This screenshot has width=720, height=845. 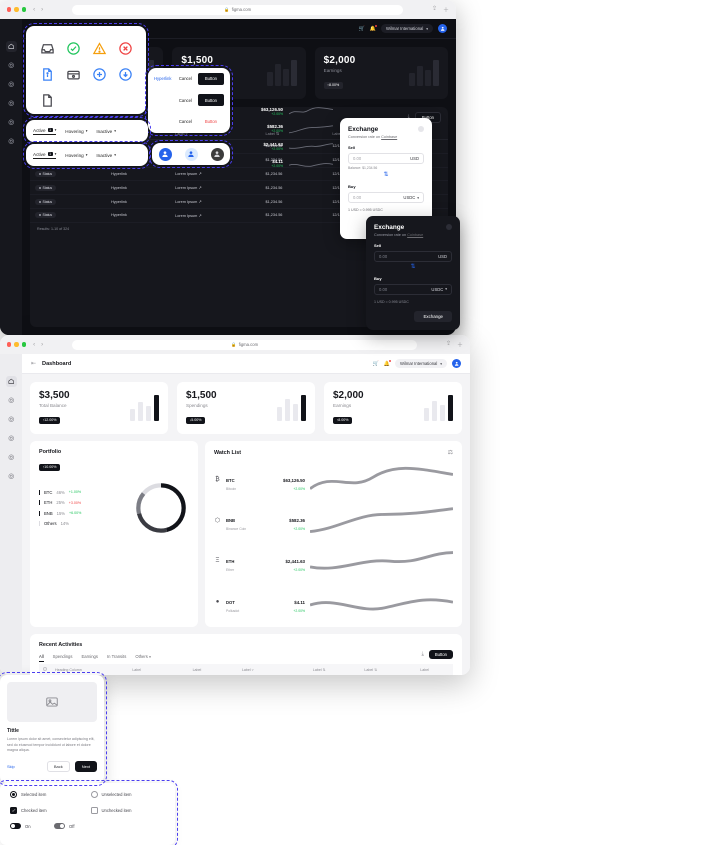 What do you see at coordinates (11, 766) in the screenshot?
I see `skip-button: Skip` at bounding box center [11, 766].